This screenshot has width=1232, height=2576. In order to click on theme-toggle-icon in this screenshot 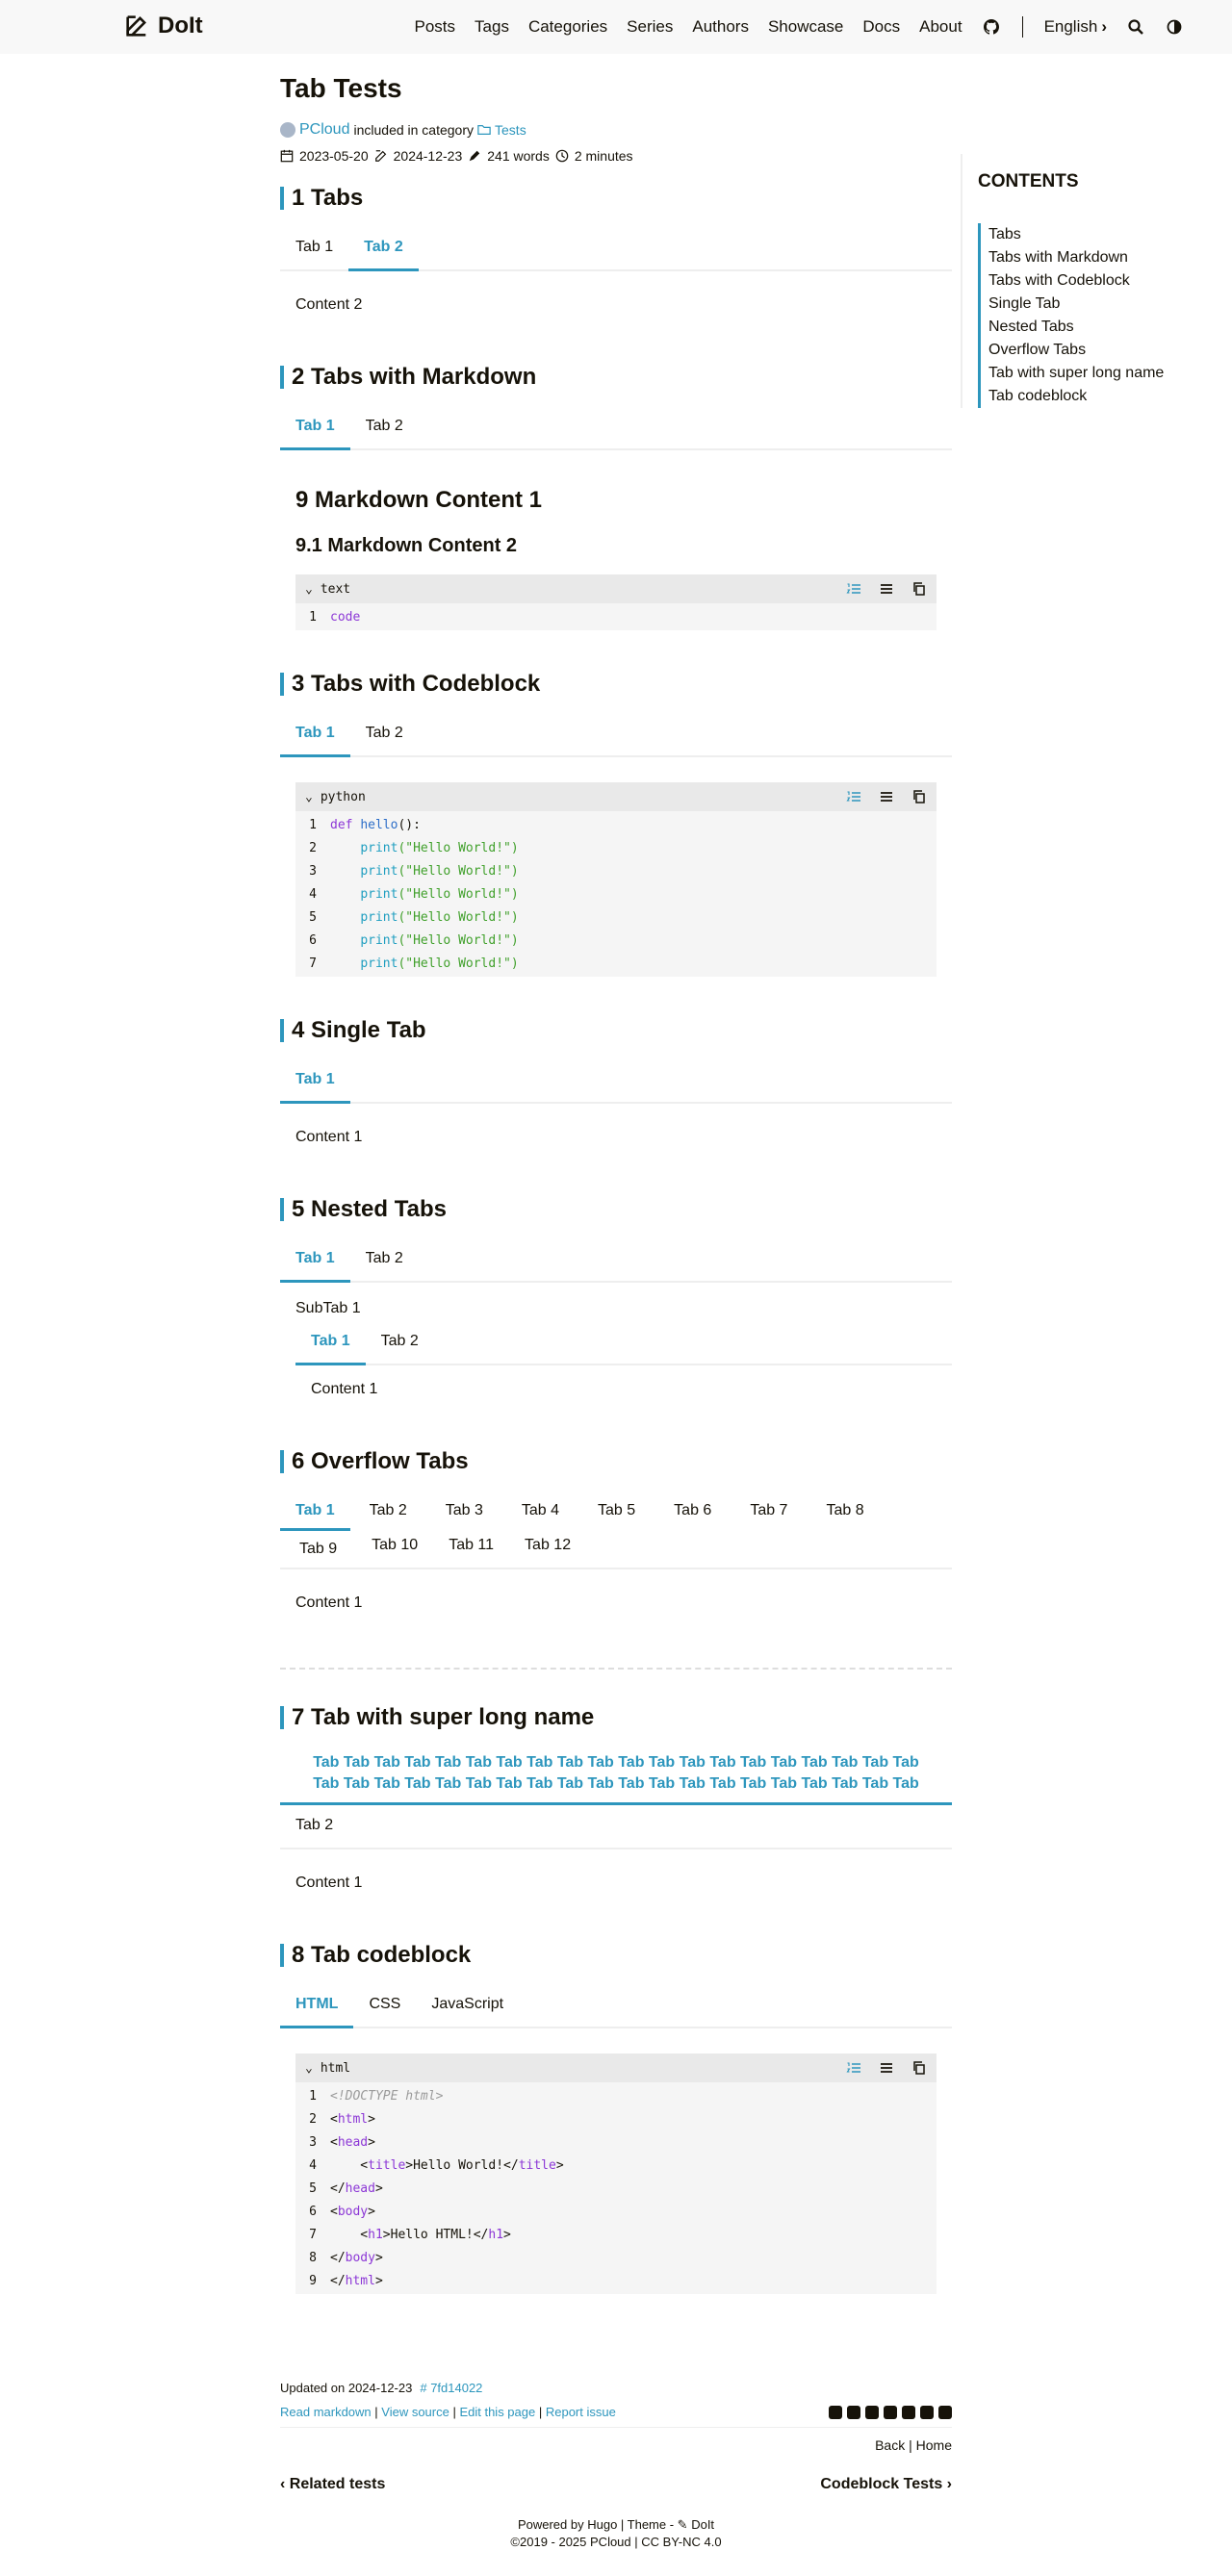, I will do `click(1174, 27)`.